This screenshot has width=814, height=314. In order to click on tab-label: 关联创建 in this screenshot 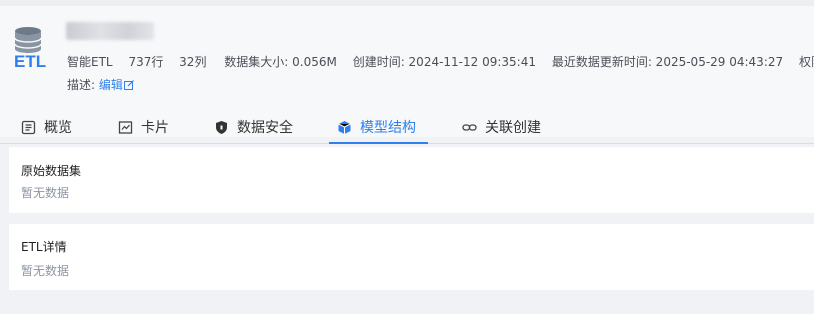, I will do `click(513, 128)`.